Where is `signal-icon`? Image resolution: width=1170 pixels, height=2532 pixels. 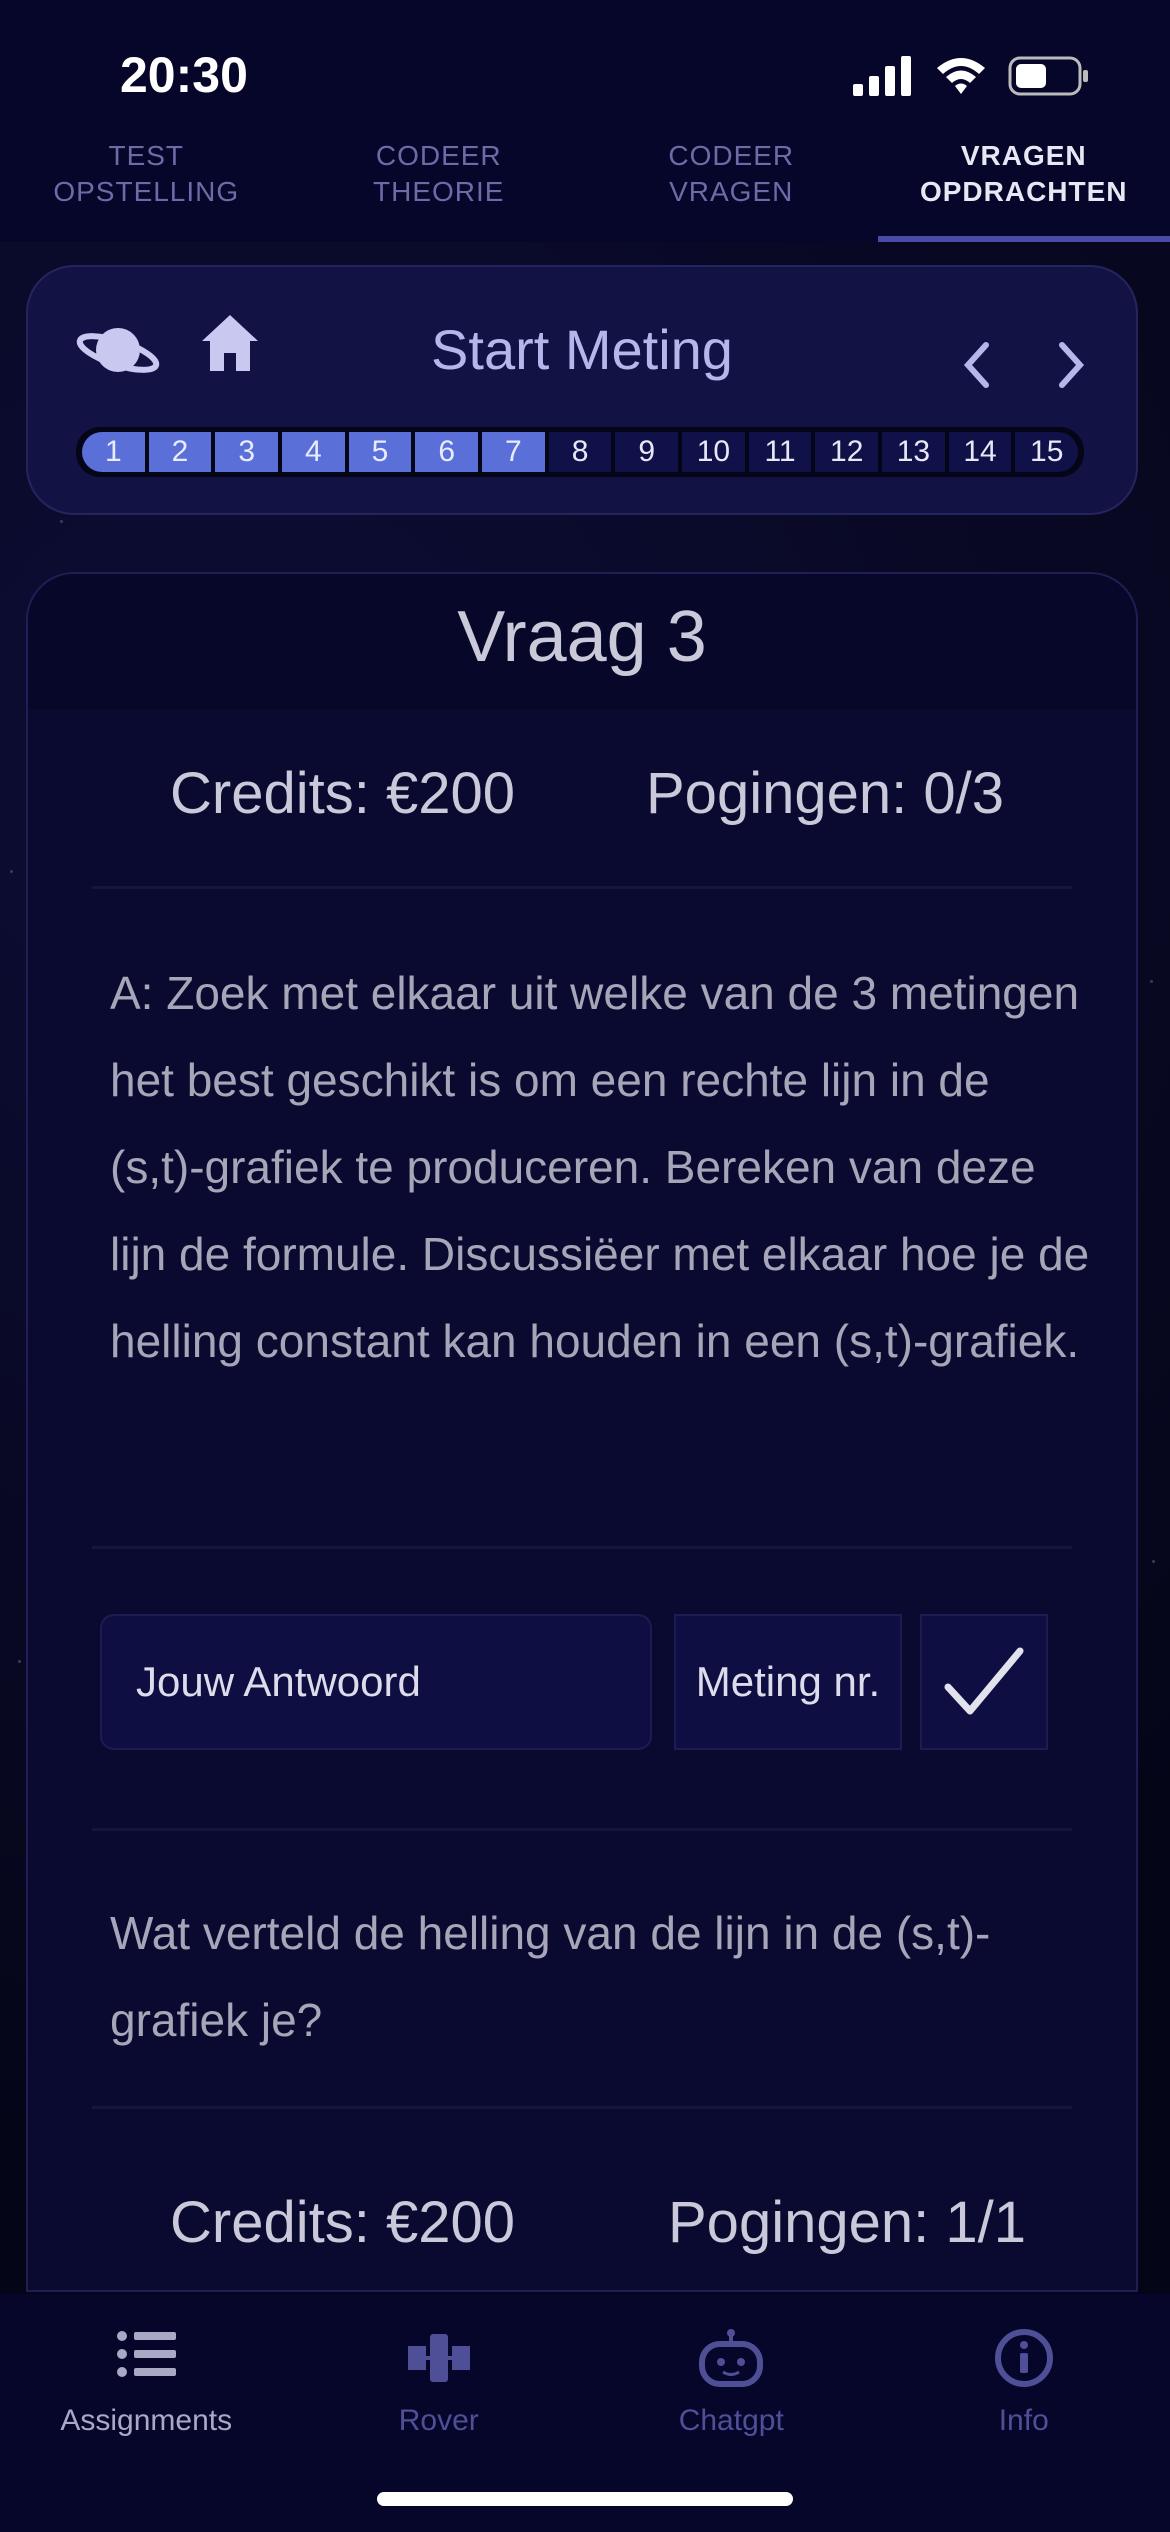 signal-icon is located at coordinates (882, 76).